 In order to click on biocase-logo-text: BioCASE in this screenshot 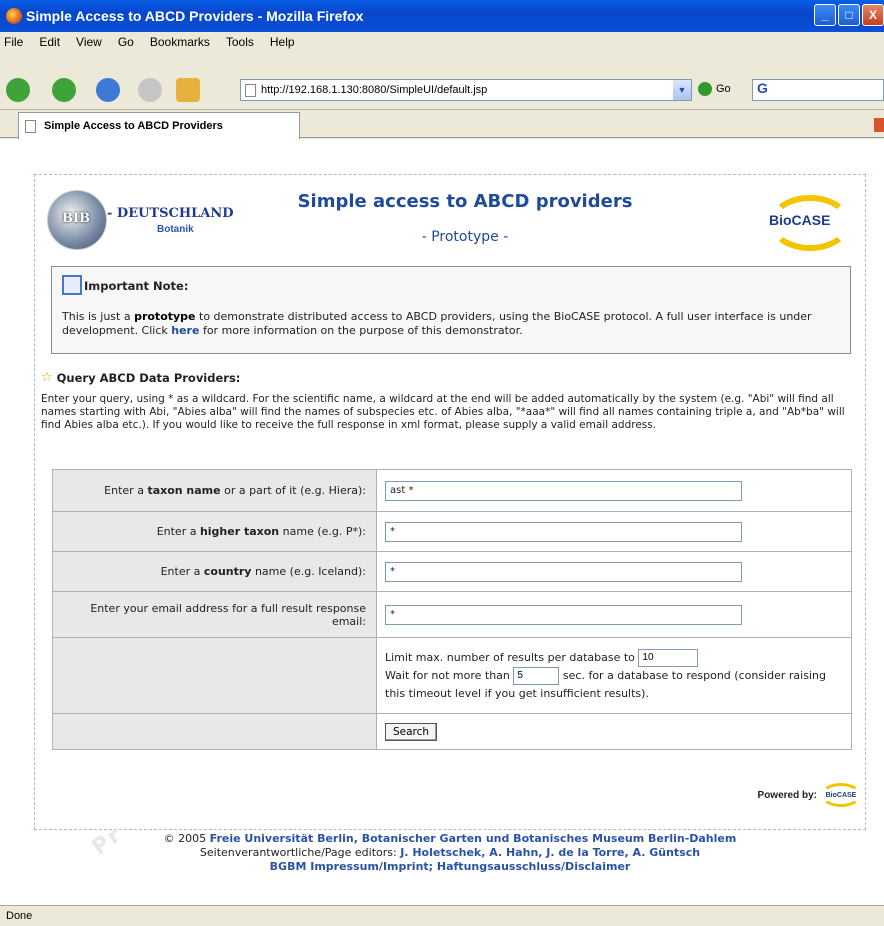, I will do `click(800, 220)`.